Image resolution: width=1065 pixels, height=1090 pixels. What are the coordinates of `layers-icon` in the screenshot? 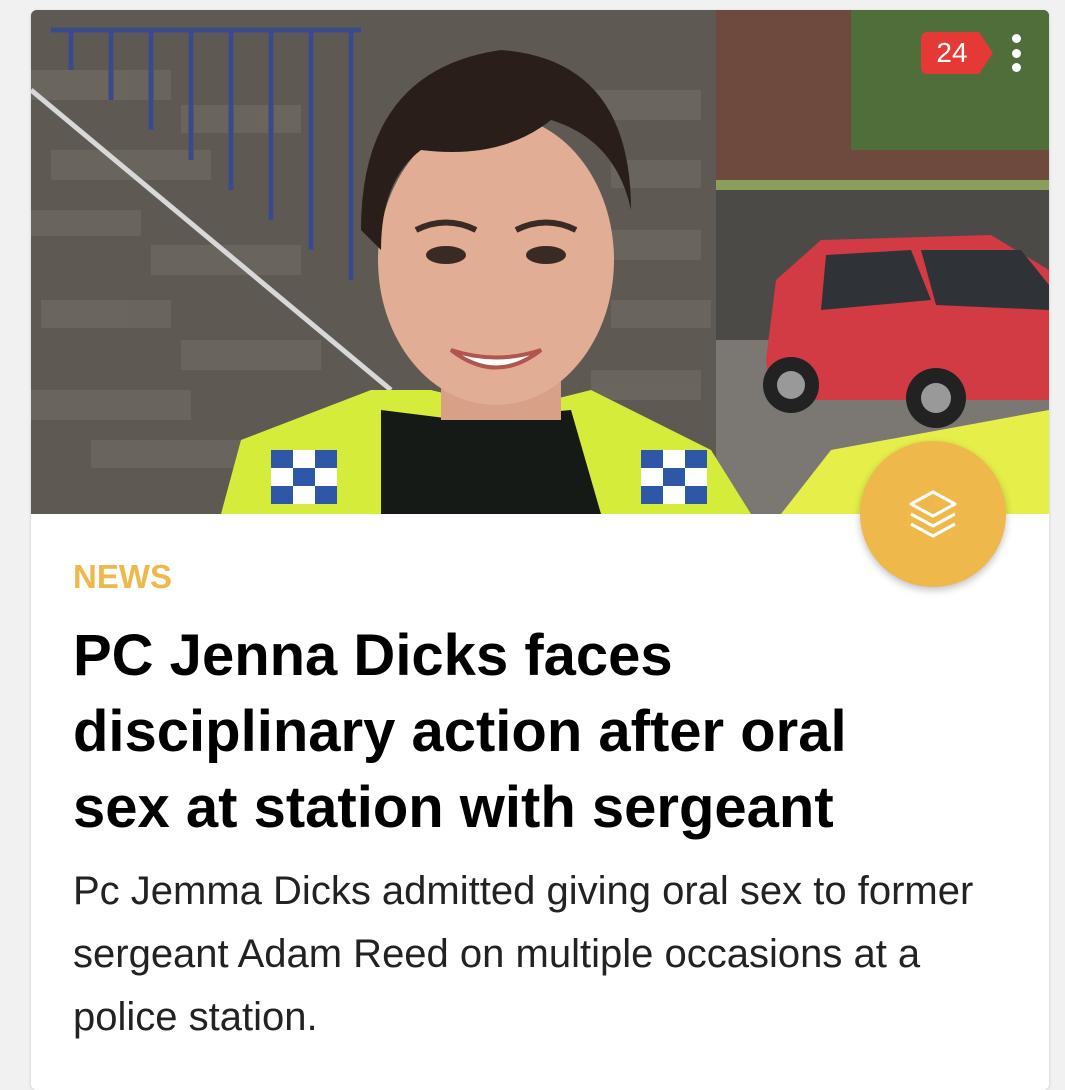 It's located at (933, 514).